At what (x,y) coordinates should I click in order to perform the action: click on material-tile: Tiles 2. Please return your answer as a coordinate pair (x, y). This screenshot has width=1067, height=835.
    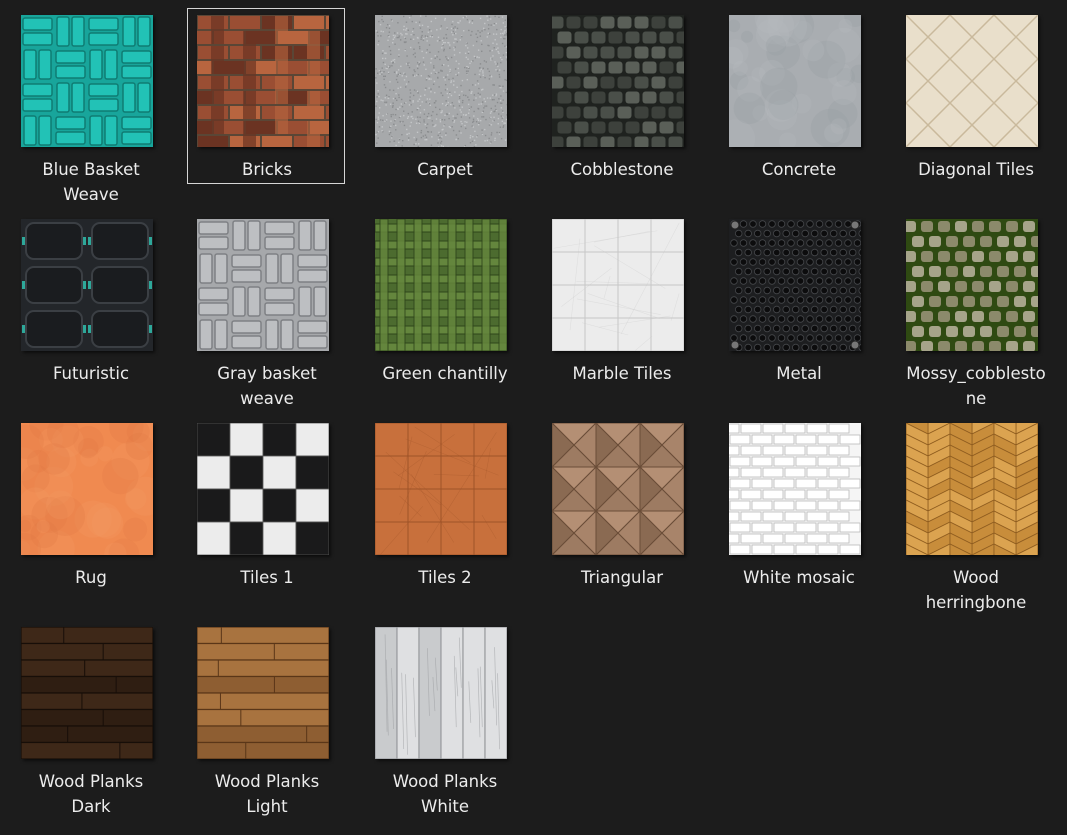
    Looking at the image, I should click on (444, 504).